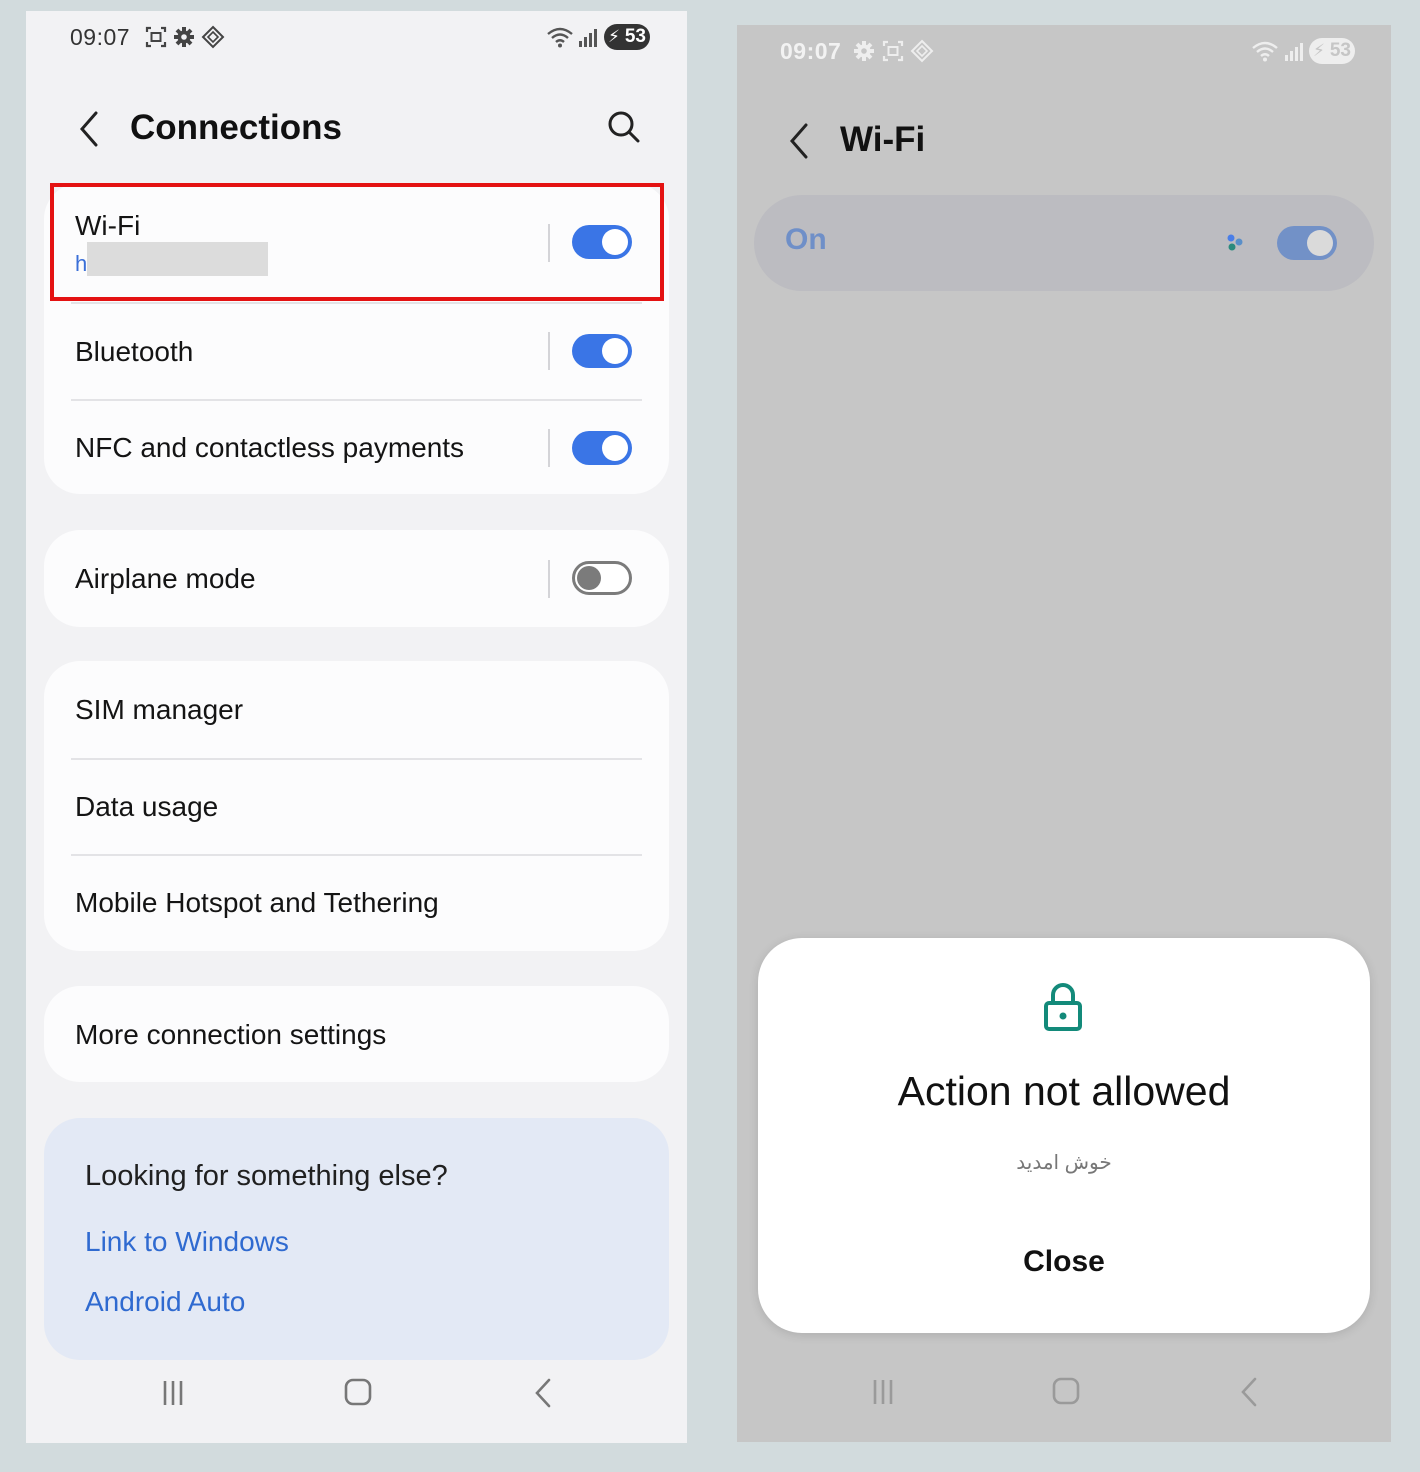  I want to click on airplane-label: Airplane mode, so click(165, 578).